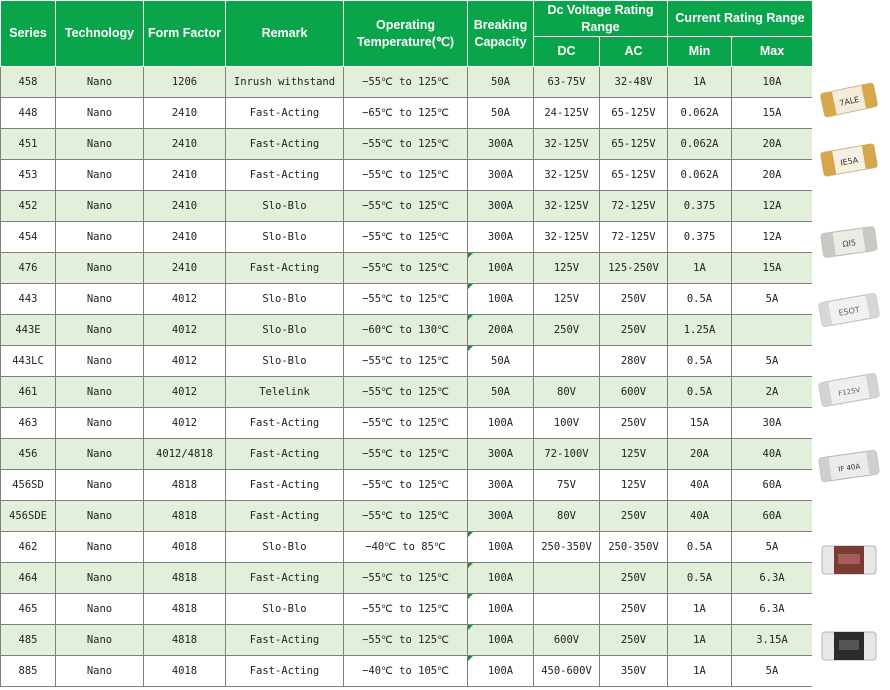 The image size is (890, 690). Describe the element at coordinates (772, 547) in the screenshot. I see `cell-max: 5A` at that location.